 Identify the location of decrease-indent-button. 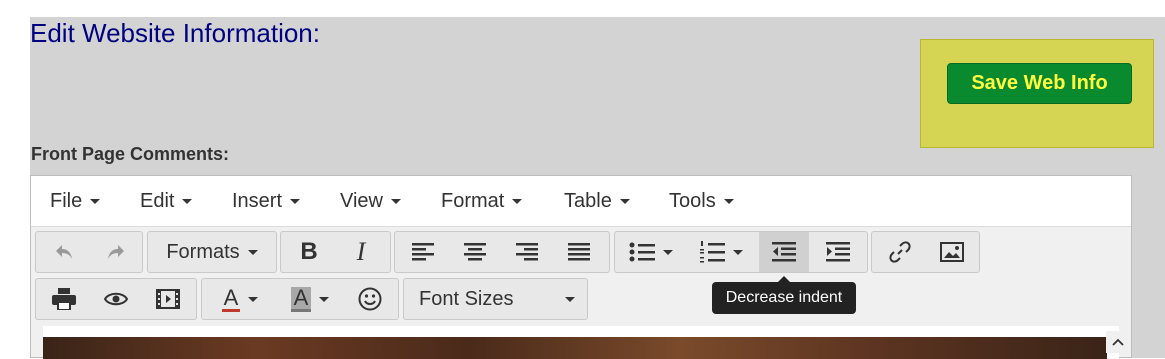
(784, 252).